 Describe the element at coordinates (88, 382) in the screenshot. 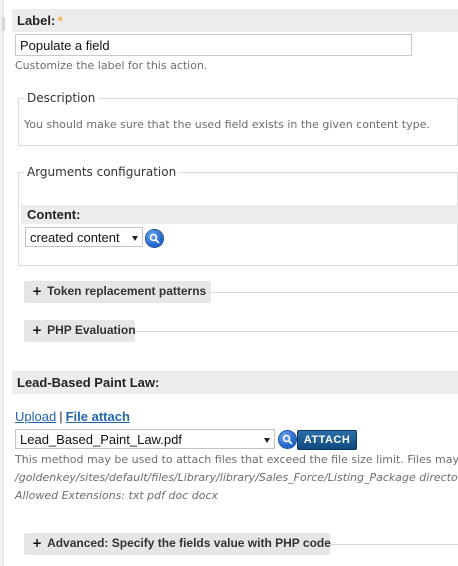

I see `attachment-field-title: Lead-Based Paint Law:` at that location.